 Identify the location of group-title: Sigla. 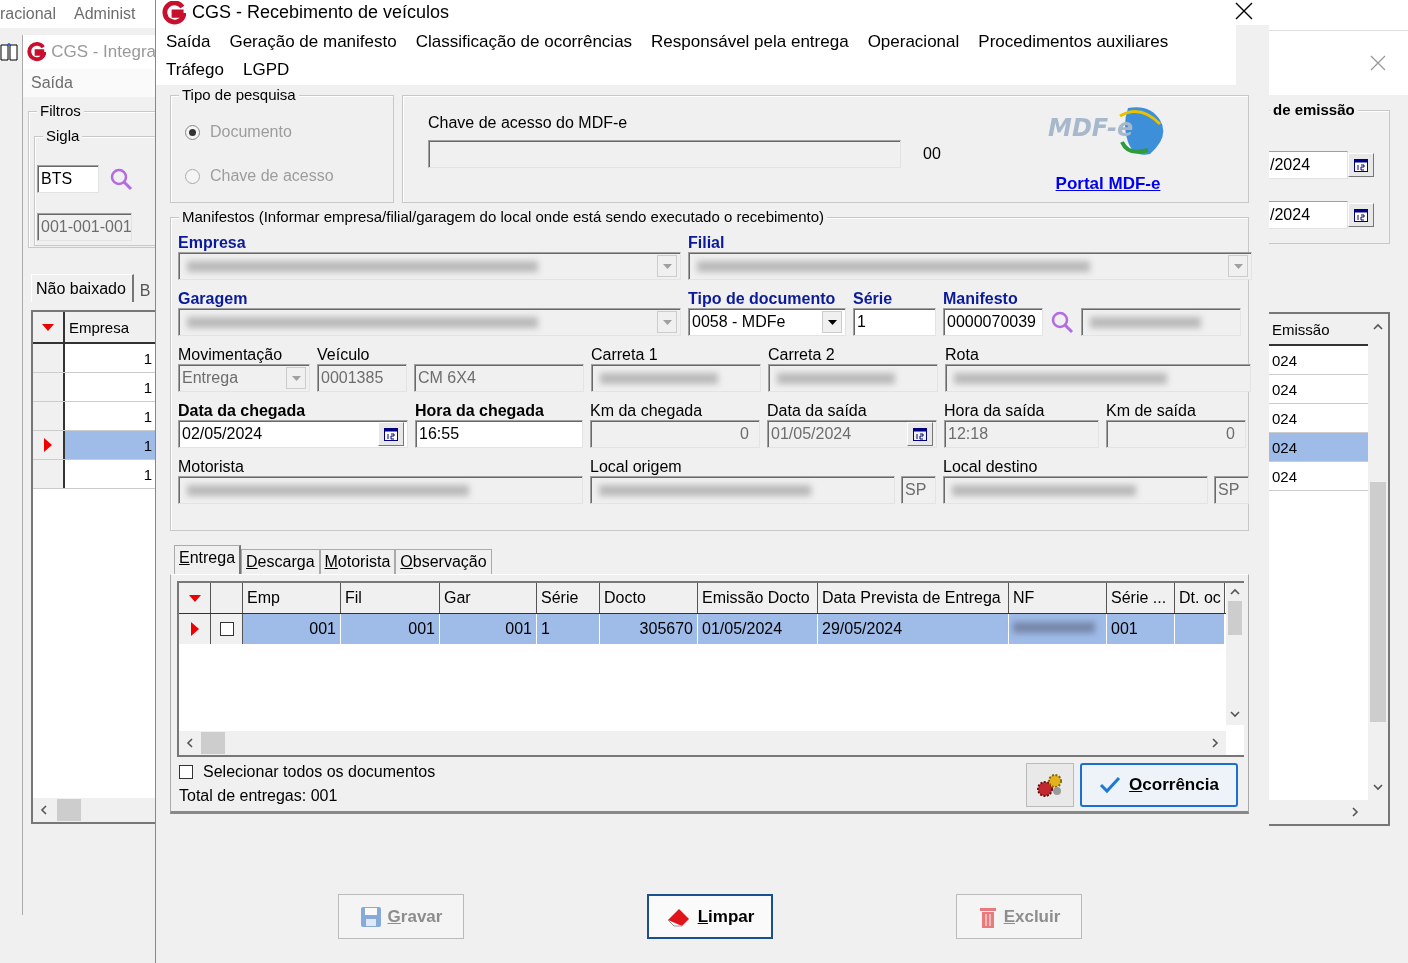
(63, 136).